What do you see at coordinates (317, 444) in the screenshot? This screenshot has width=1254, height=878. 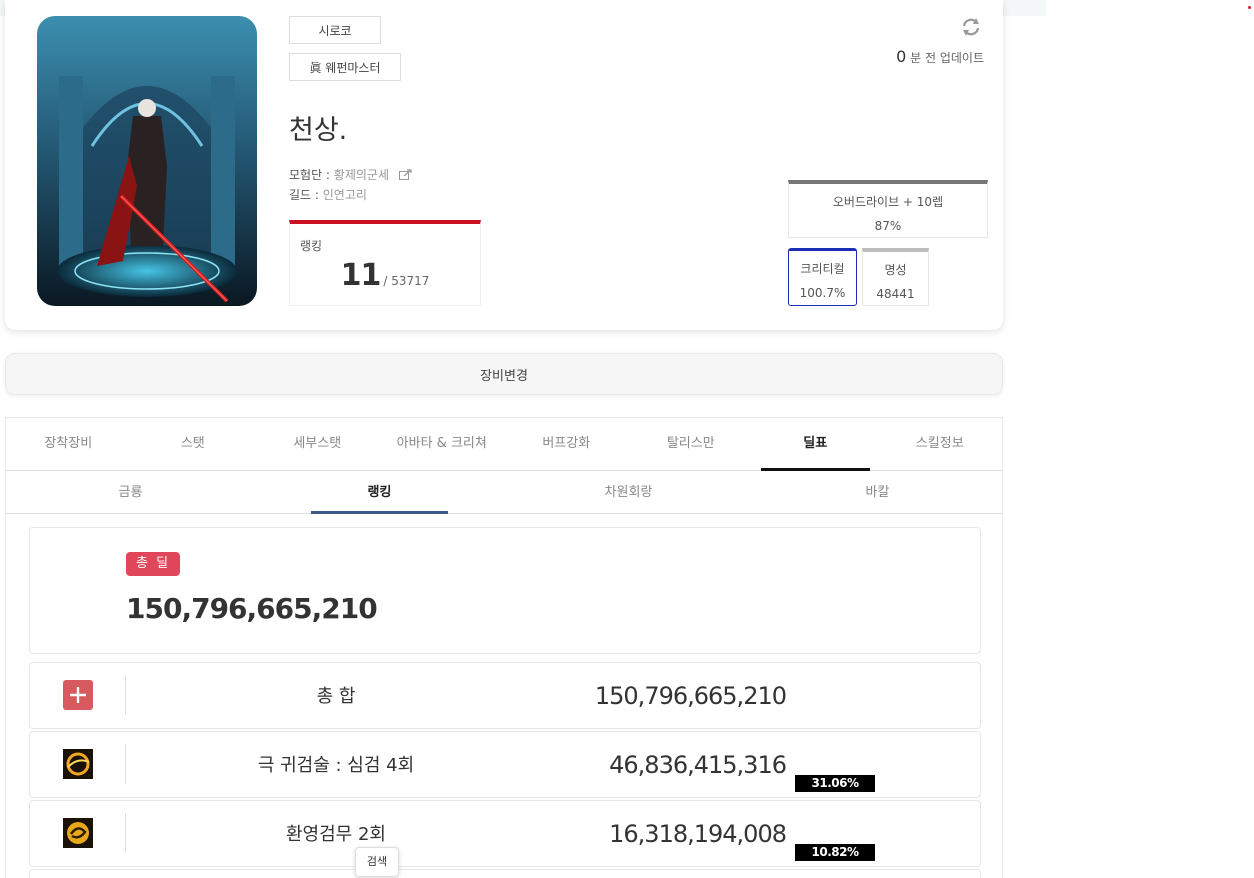 I see `tab-detail-stats: 세부스탯` at bounding box center [317, 444].